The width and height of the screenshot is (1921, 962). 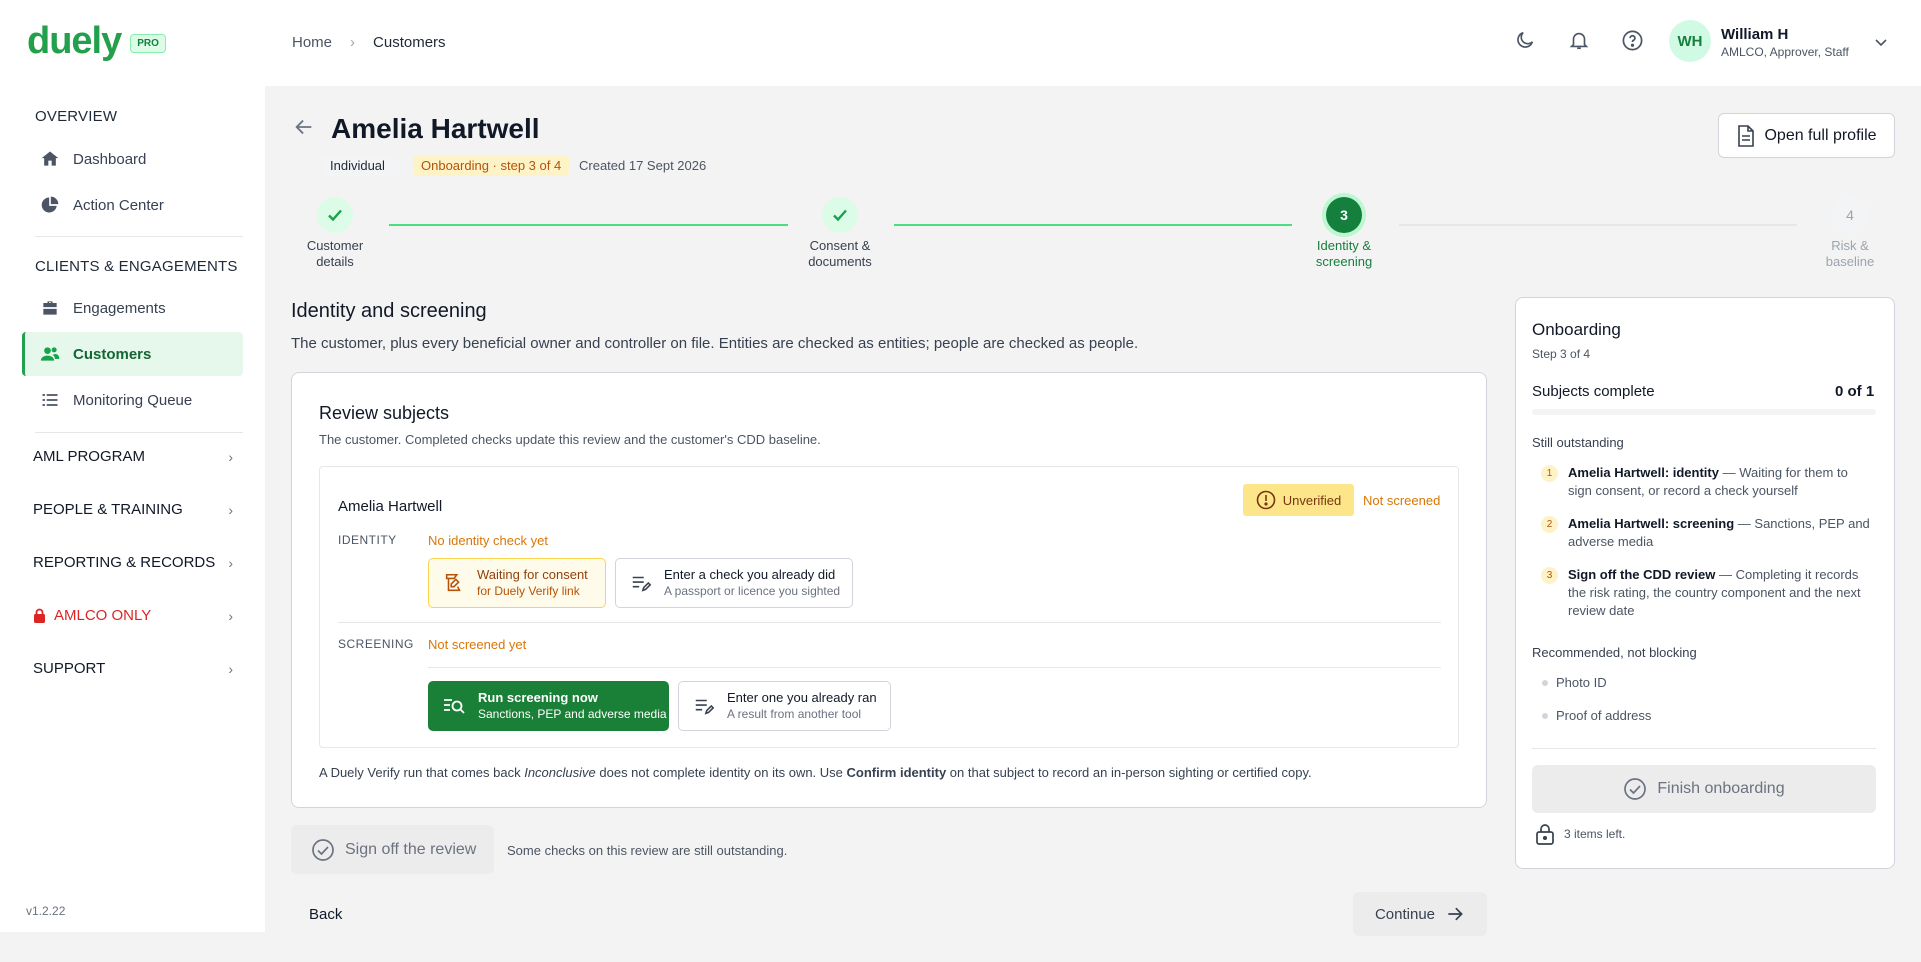 I want to click on run-screening-title: Run screening now, so click(x=538, y=697).